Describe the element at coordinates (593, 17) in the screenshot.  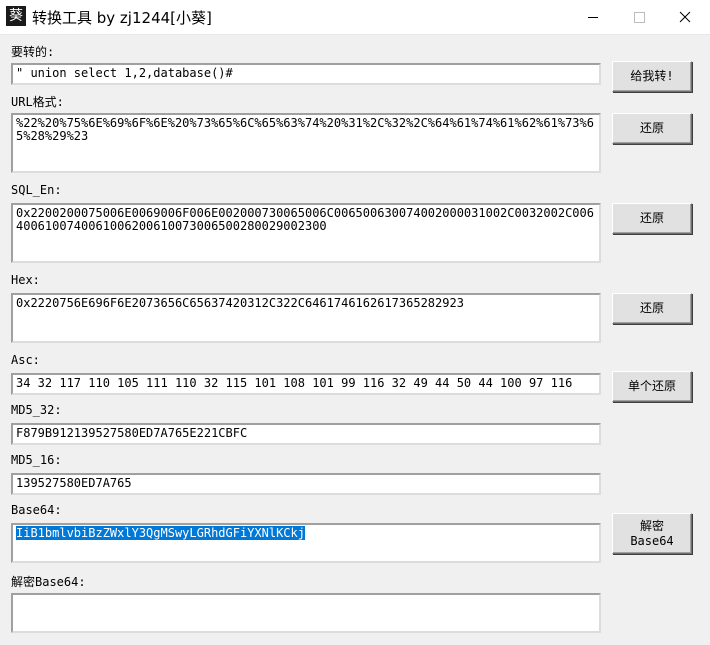
I see `minimize-button` at that location.